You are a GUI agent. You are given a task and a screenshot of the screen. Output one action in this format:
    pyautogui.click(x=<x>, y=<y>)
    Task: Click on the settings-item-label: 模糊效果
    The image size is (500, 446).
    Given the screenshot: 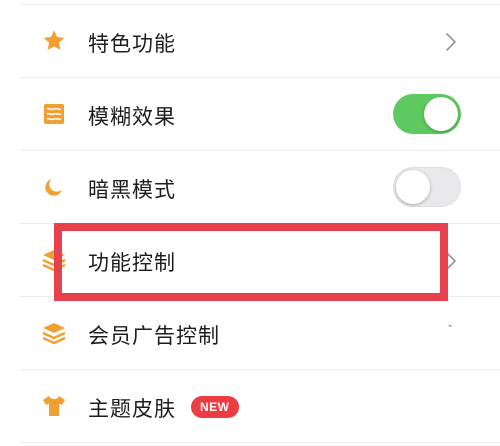 What is the action you would take?
    pyautogui.click(x=132, y=117)
    